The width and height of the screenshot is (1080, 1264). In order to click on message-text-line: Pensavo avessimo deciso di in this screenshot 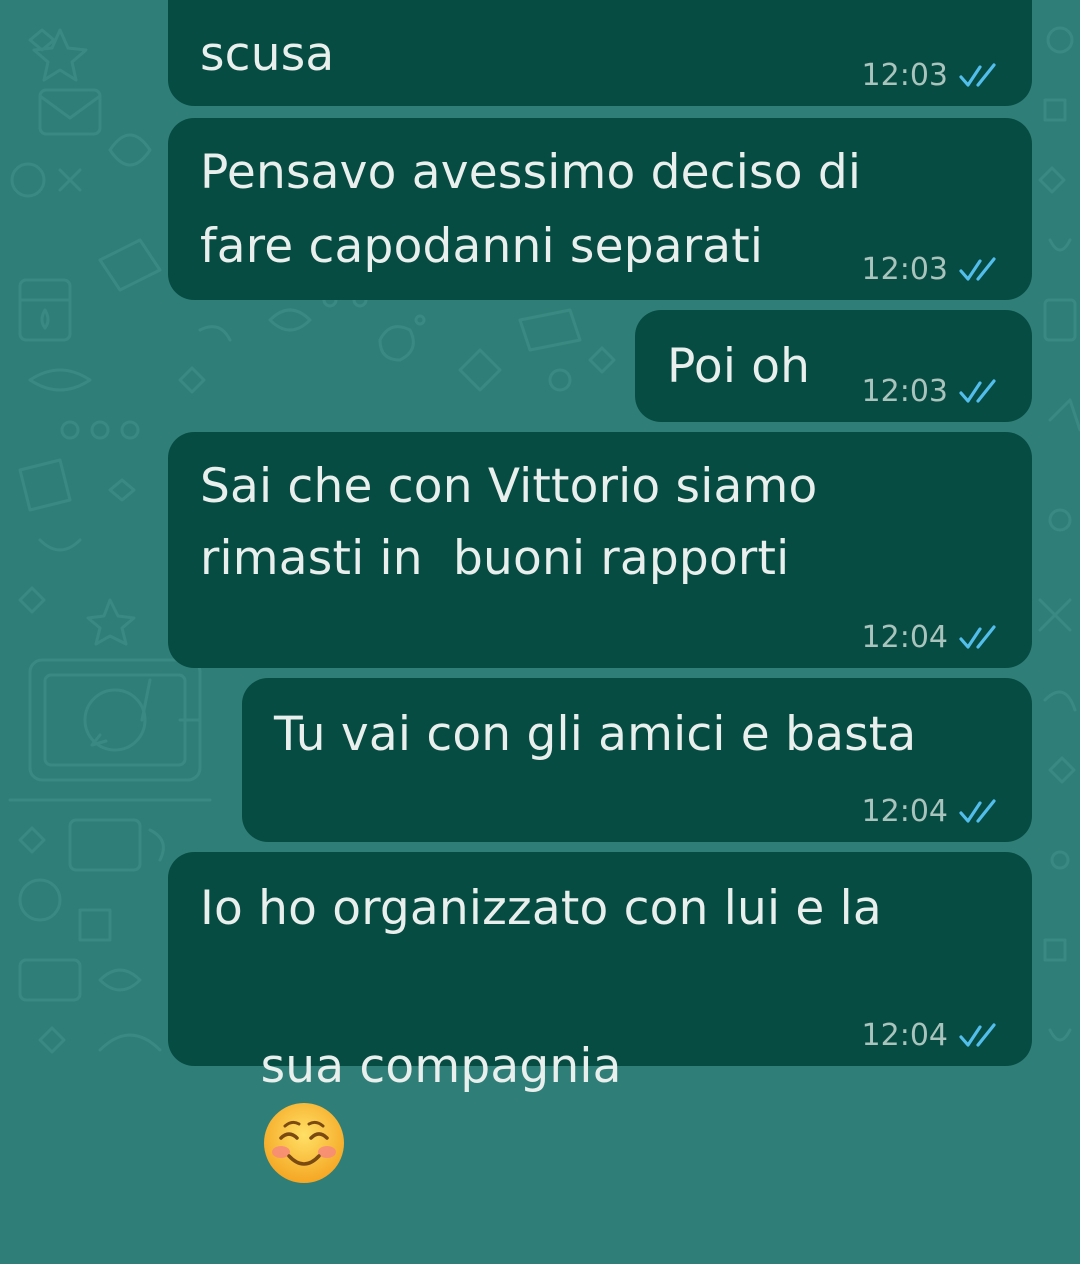, I will do `click(531, 172)`.